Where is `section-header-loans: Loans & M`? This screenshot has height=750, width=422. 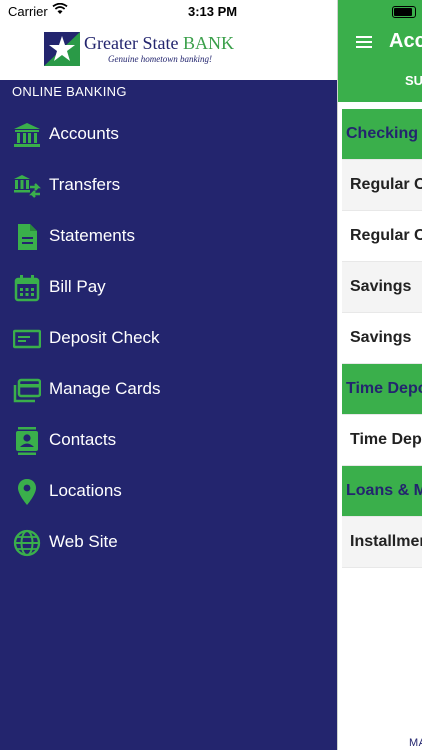
section-header-loans: Loans & M is located at coordinates (382, 491).